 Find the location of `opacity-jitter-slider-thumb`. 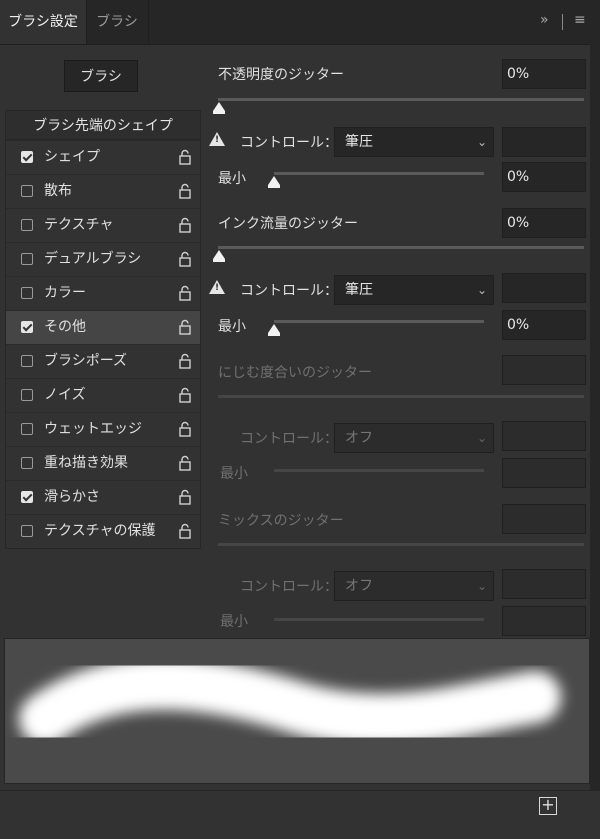

opacity-jitter-slider-thumb is located at coordinates (219, 108).